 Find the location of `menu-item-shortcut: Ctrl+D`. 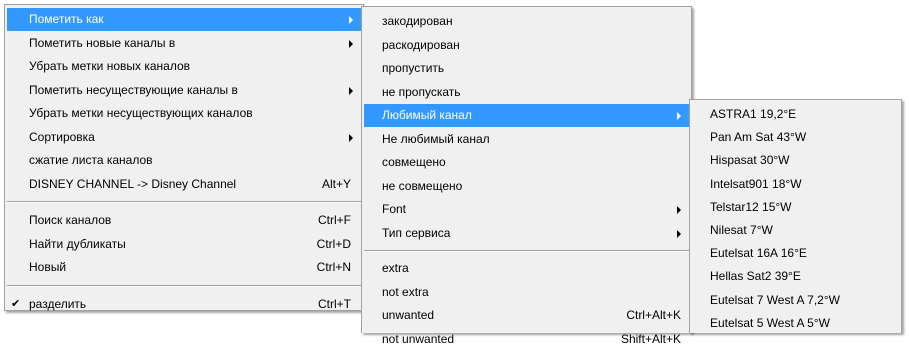

menu-item-shortcut: Ctrl+D is located at coordinates (333, 243).